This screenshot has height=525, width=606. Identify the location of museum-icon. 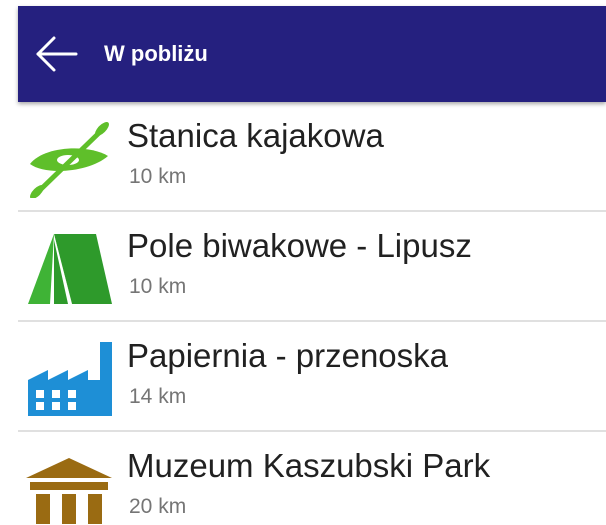
(69, 487).